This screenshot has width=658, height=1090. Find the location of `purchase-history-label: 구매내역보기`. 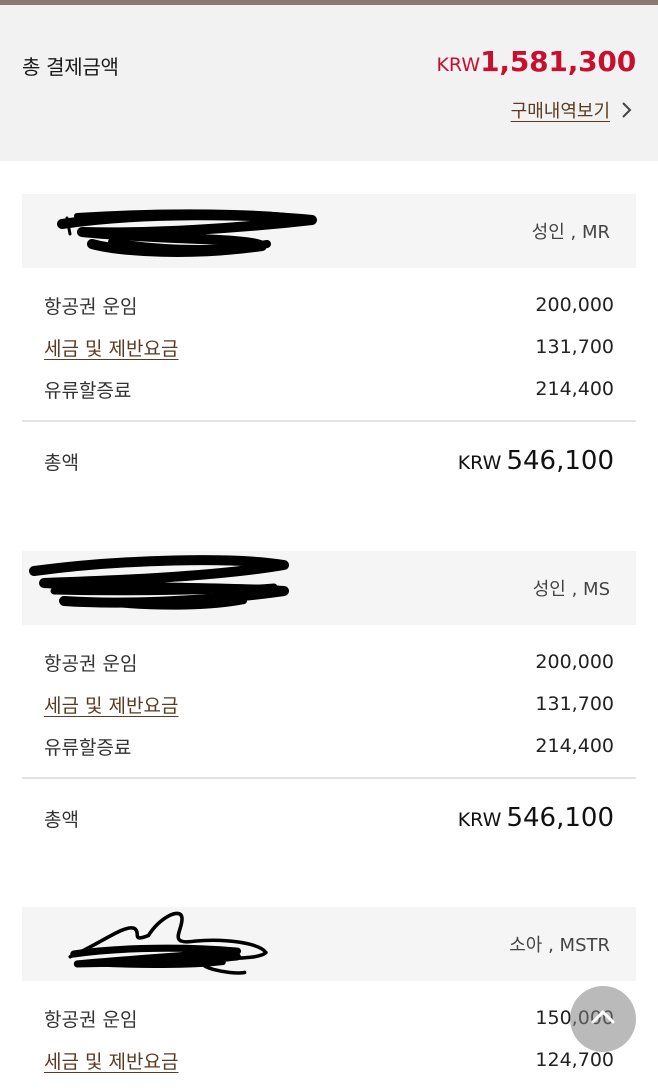

purchase-history-label: 구매내역보기 is located at coordinates (560, 110).